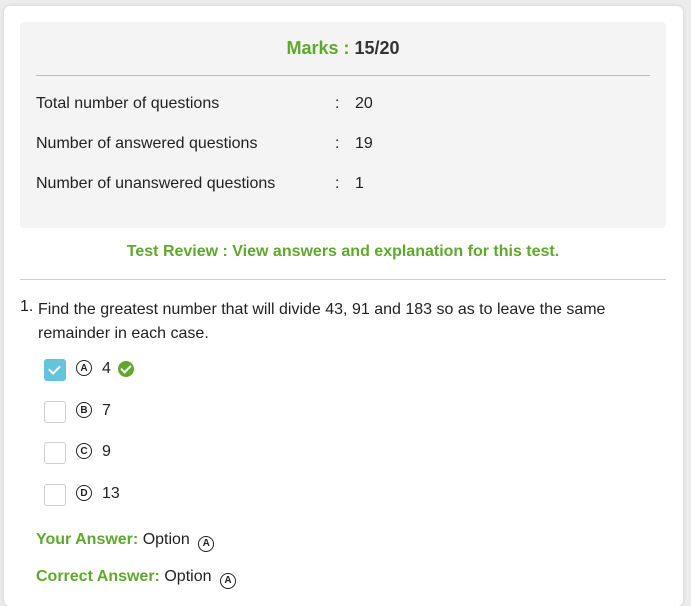 The width and height of the screenshot is (691, 606). I want to click on marks-heading: Marks : 15/20, so click(343, 48).